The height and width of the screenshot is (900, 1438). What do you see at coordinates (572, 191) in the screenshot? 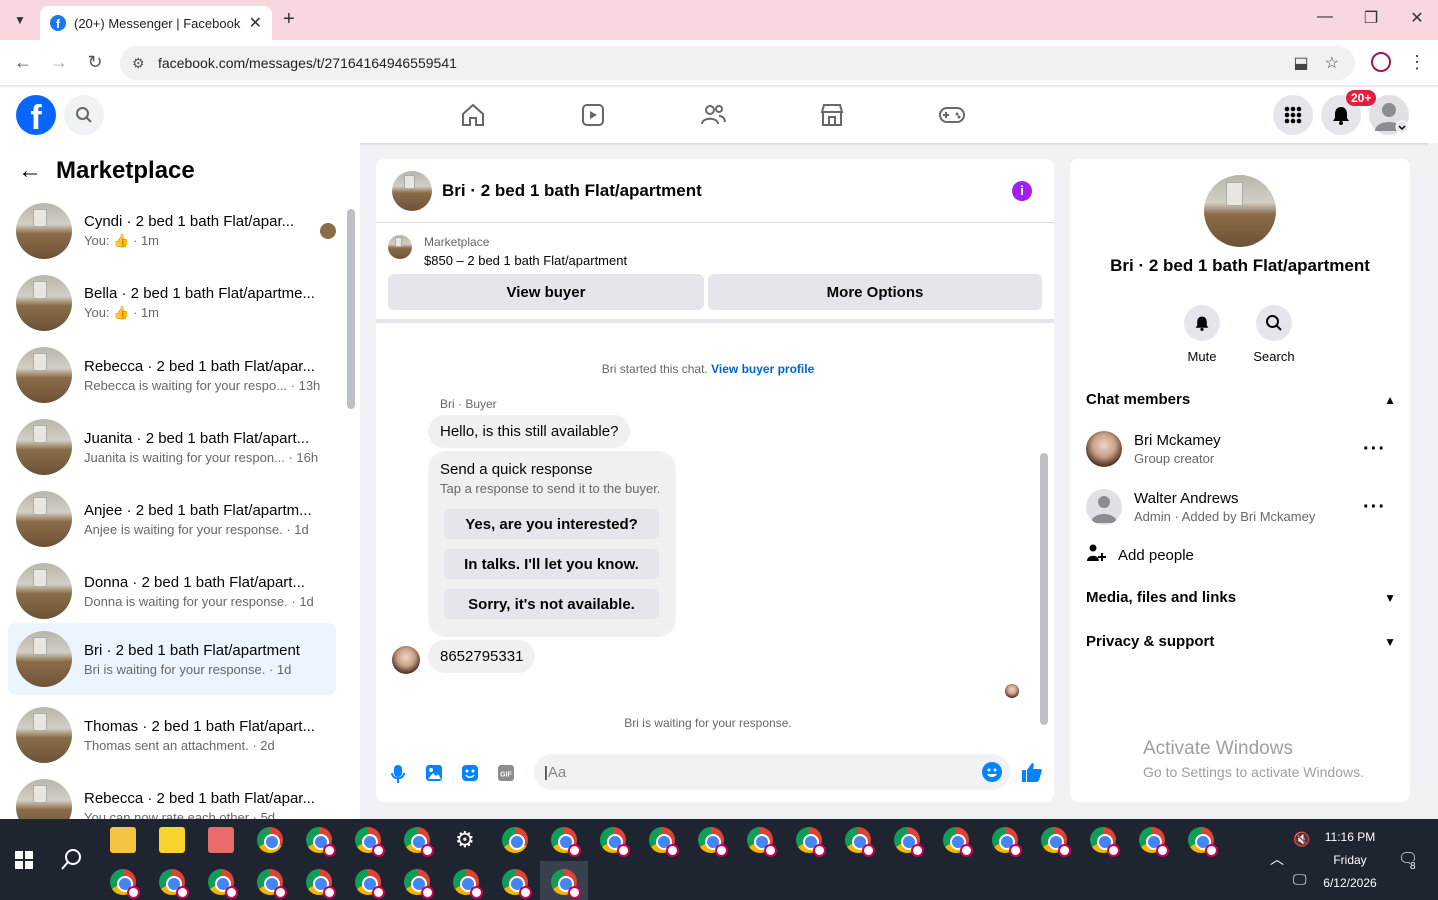
I see `chat-title: Bri · 2 bed 1 bath Flat/apartment` at bounding box center [572, 191].